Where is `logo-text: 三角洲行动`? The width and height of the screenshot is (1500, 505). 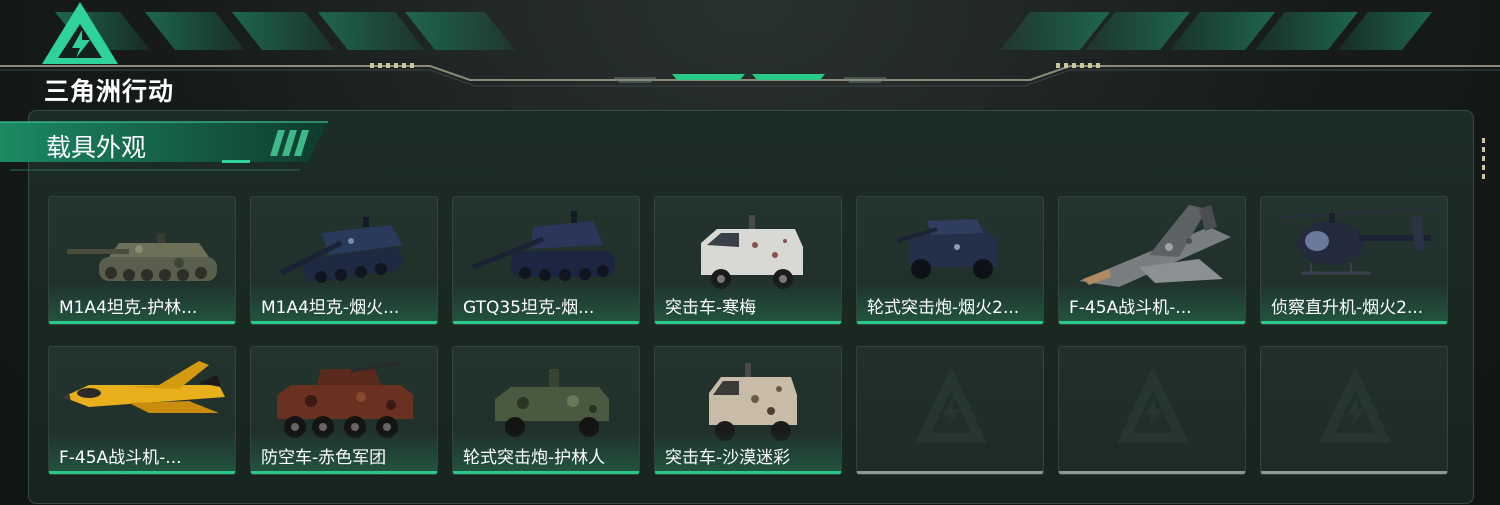
logo-text: 三角洲行动 is located at coordinates (109, 91).